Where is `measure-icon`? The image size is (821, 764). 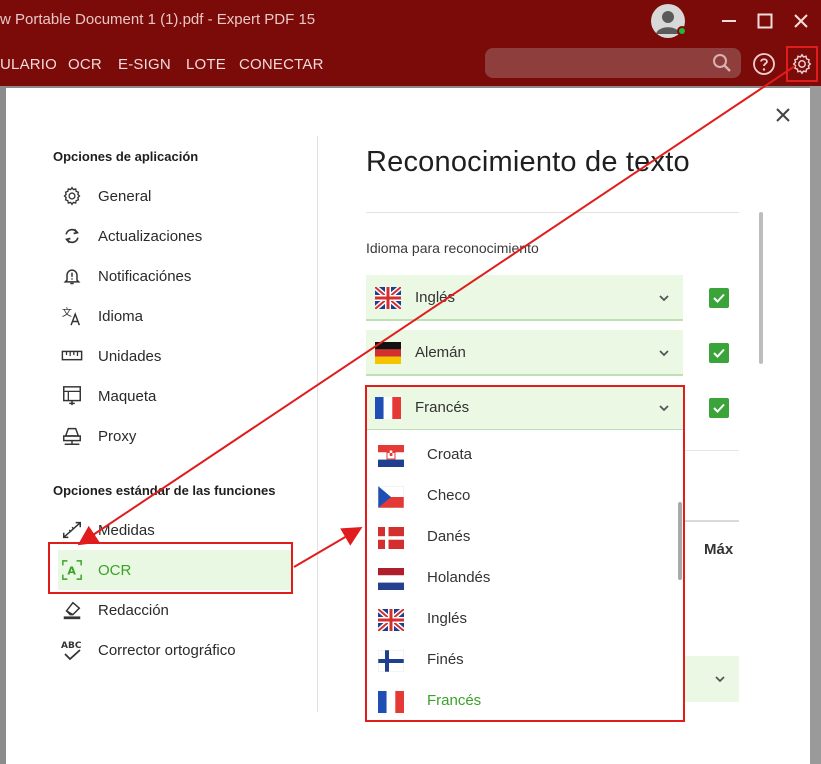 measure-icon is located at coordinates (72, 530).